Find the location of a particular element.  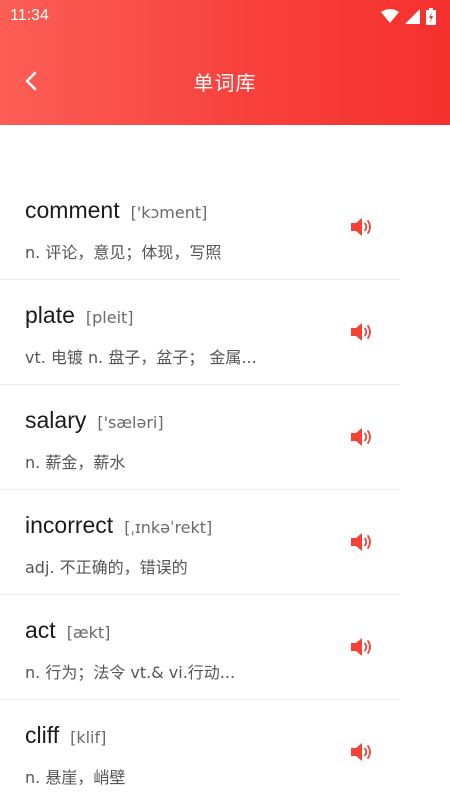

phonetic-text: [pleit] is located at coordinates (109, 317).